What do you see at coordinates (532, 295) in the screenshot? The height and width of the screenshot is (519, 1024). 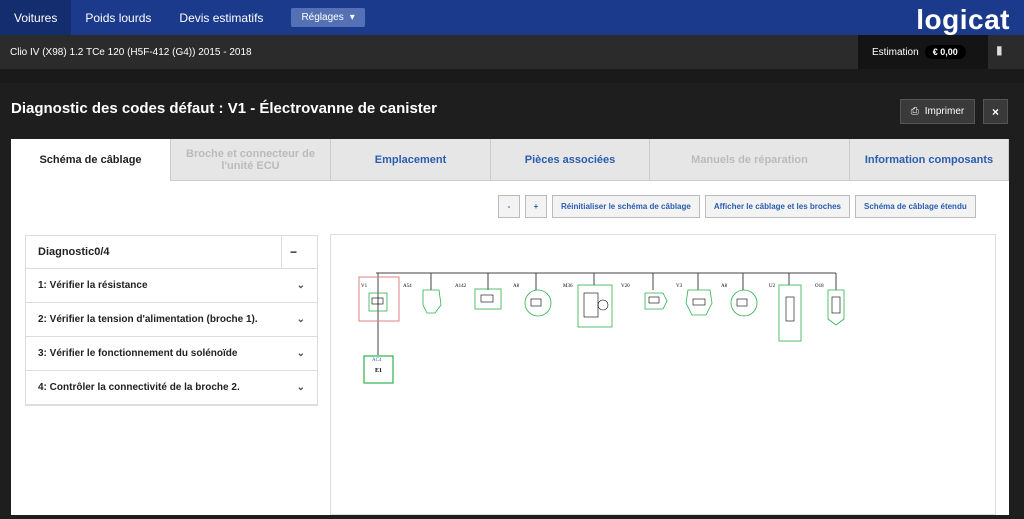 I see `component-a8-first: A8` at bounding box center [532, 295].